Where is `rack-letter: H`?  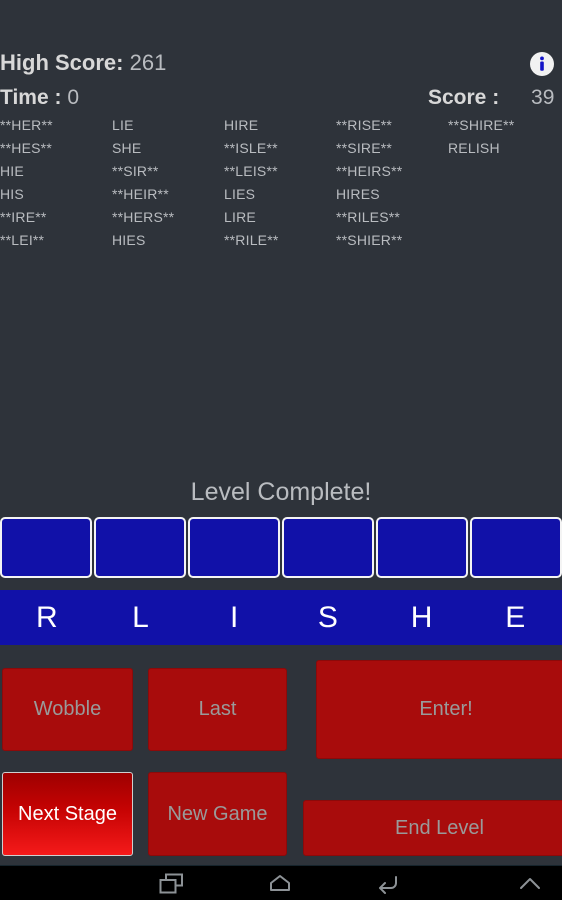
rack-letter: H is located at coordinates (421, 617).